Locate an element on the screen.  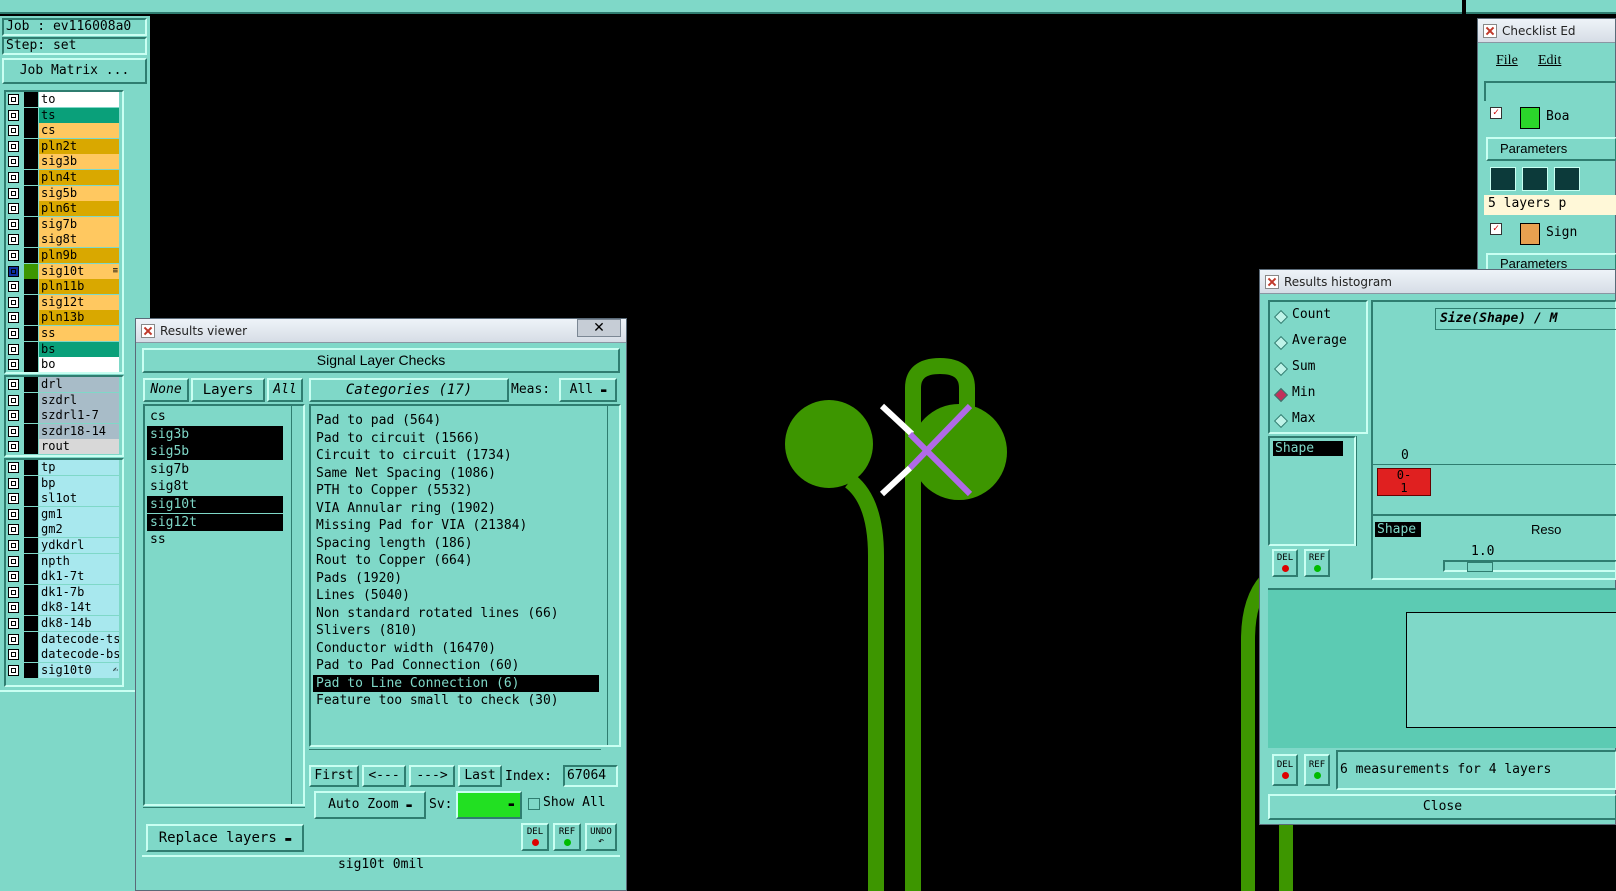
layer-row-tp: tp is located at coordinates (63, 467).